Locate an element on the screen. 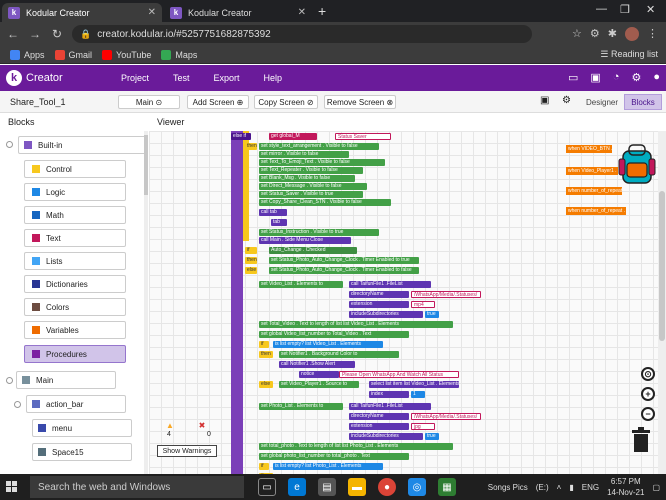  sidebar-scrollbar is located at coordinates (146, 302).